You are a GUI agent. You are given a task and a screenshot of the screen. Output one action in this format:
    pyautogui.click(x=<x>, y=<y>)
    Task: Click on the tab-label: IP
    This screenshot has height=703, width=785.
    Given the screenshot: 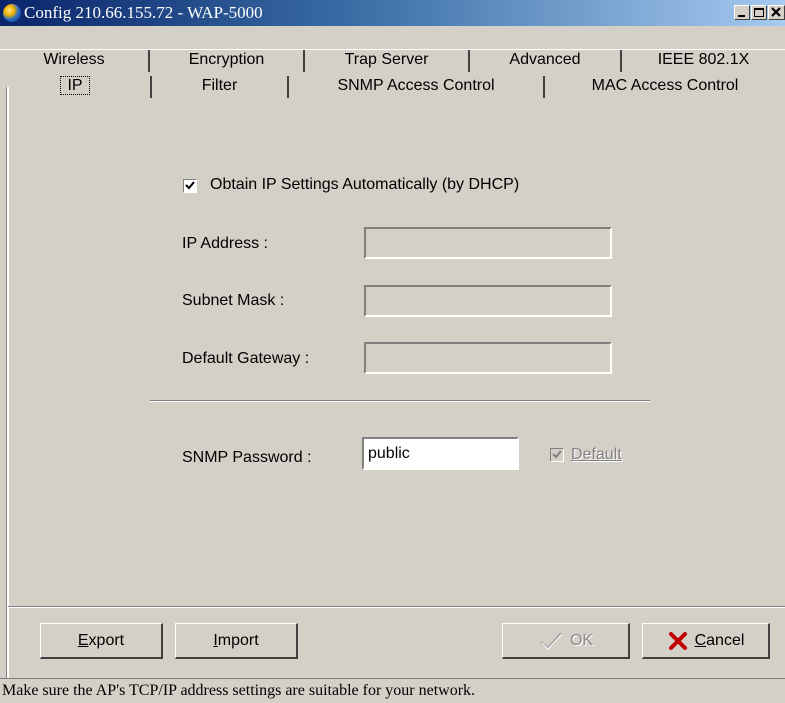 What is the action you would take?
    pyautogui.click(x=75, y=85)
    